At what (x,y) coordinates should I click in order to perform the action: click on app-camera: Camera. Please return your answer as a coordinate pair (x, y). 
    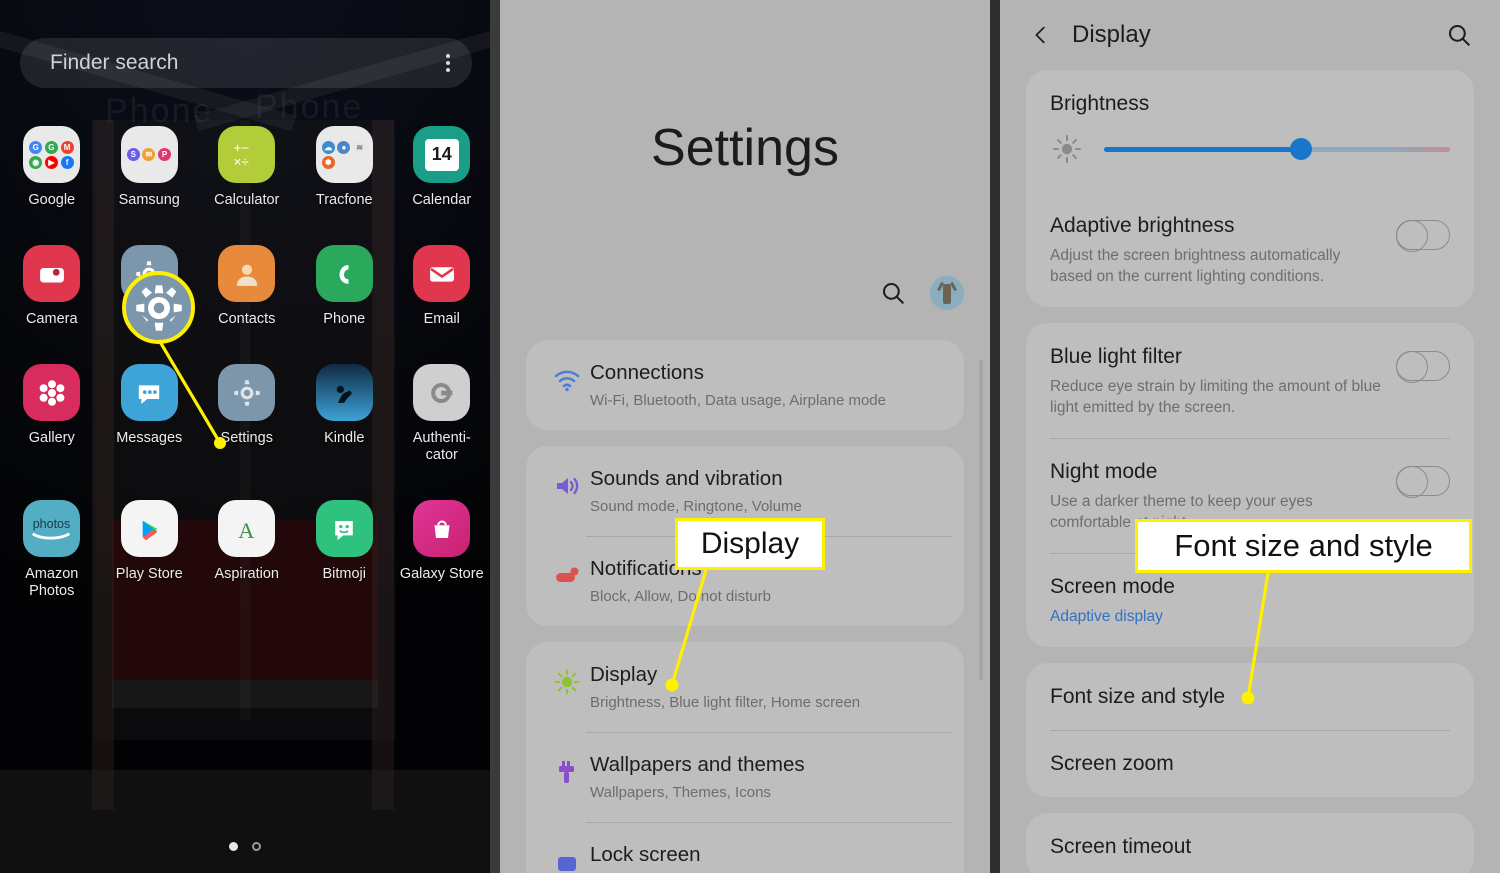
    Looking at the image, I should click on (52, 283).